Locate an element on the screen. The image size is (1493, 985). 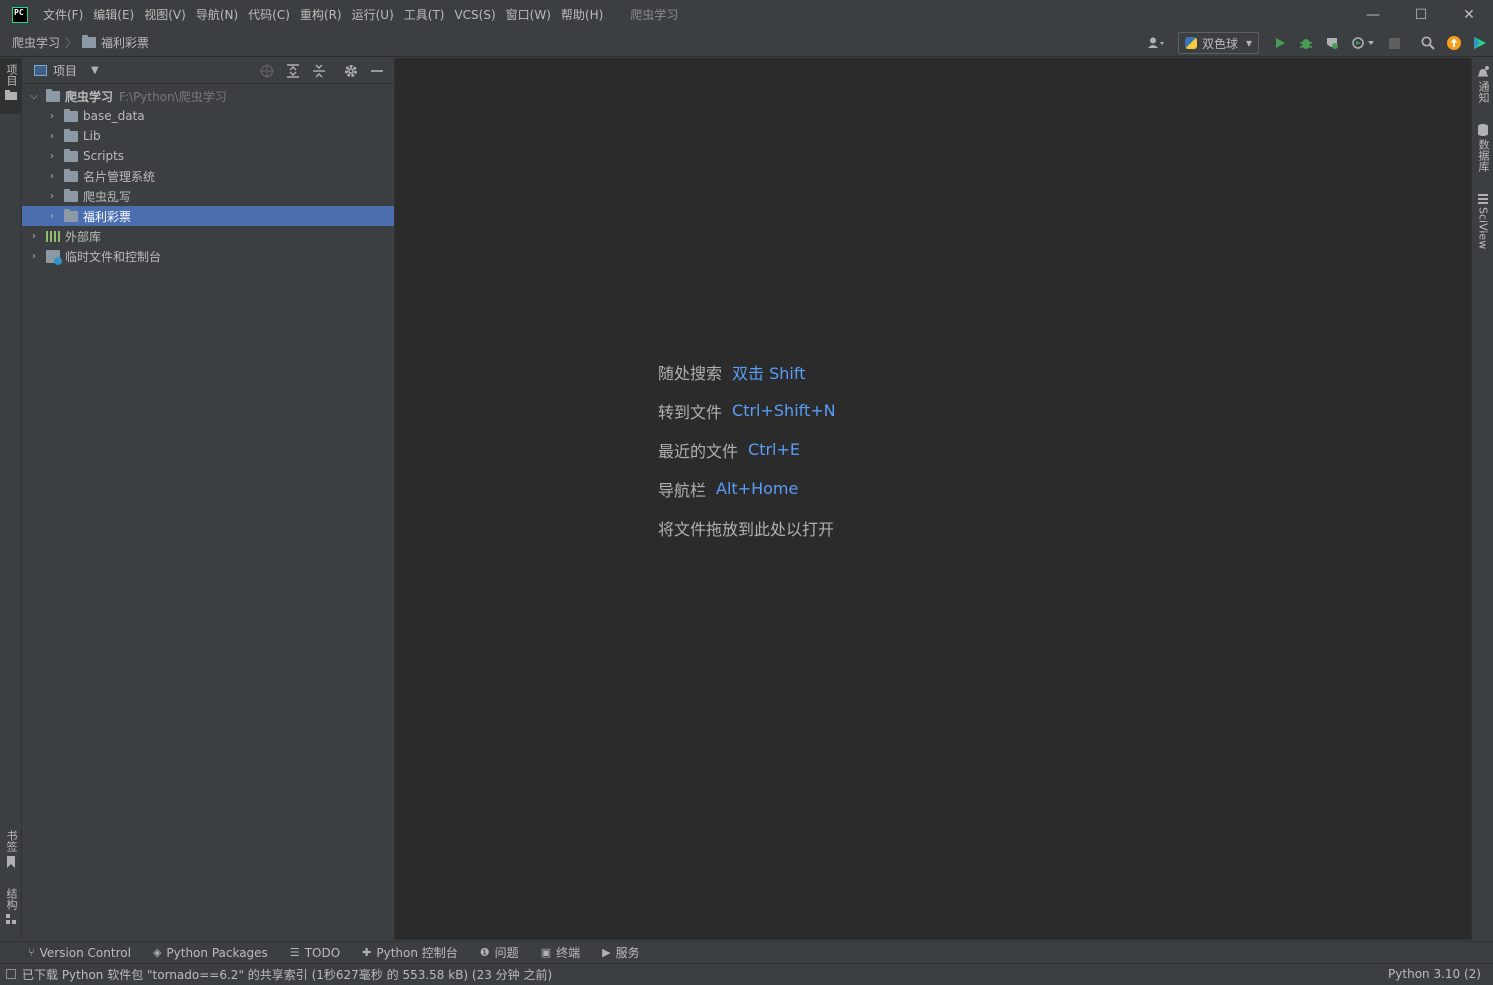
hint-go-to-file: 转到文件 Ctrl+Shift+N is located at coordinates (747, 410).